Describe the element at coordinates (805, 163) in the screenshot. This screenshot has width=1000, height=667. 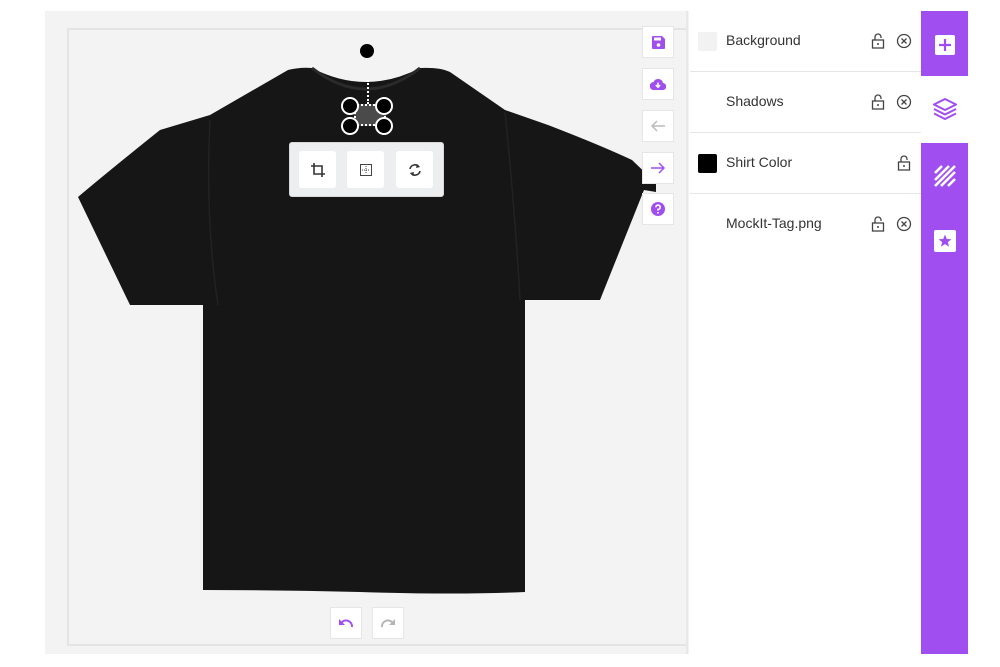
I see `layer-row-shirt-color: Shirt Color` at that location.